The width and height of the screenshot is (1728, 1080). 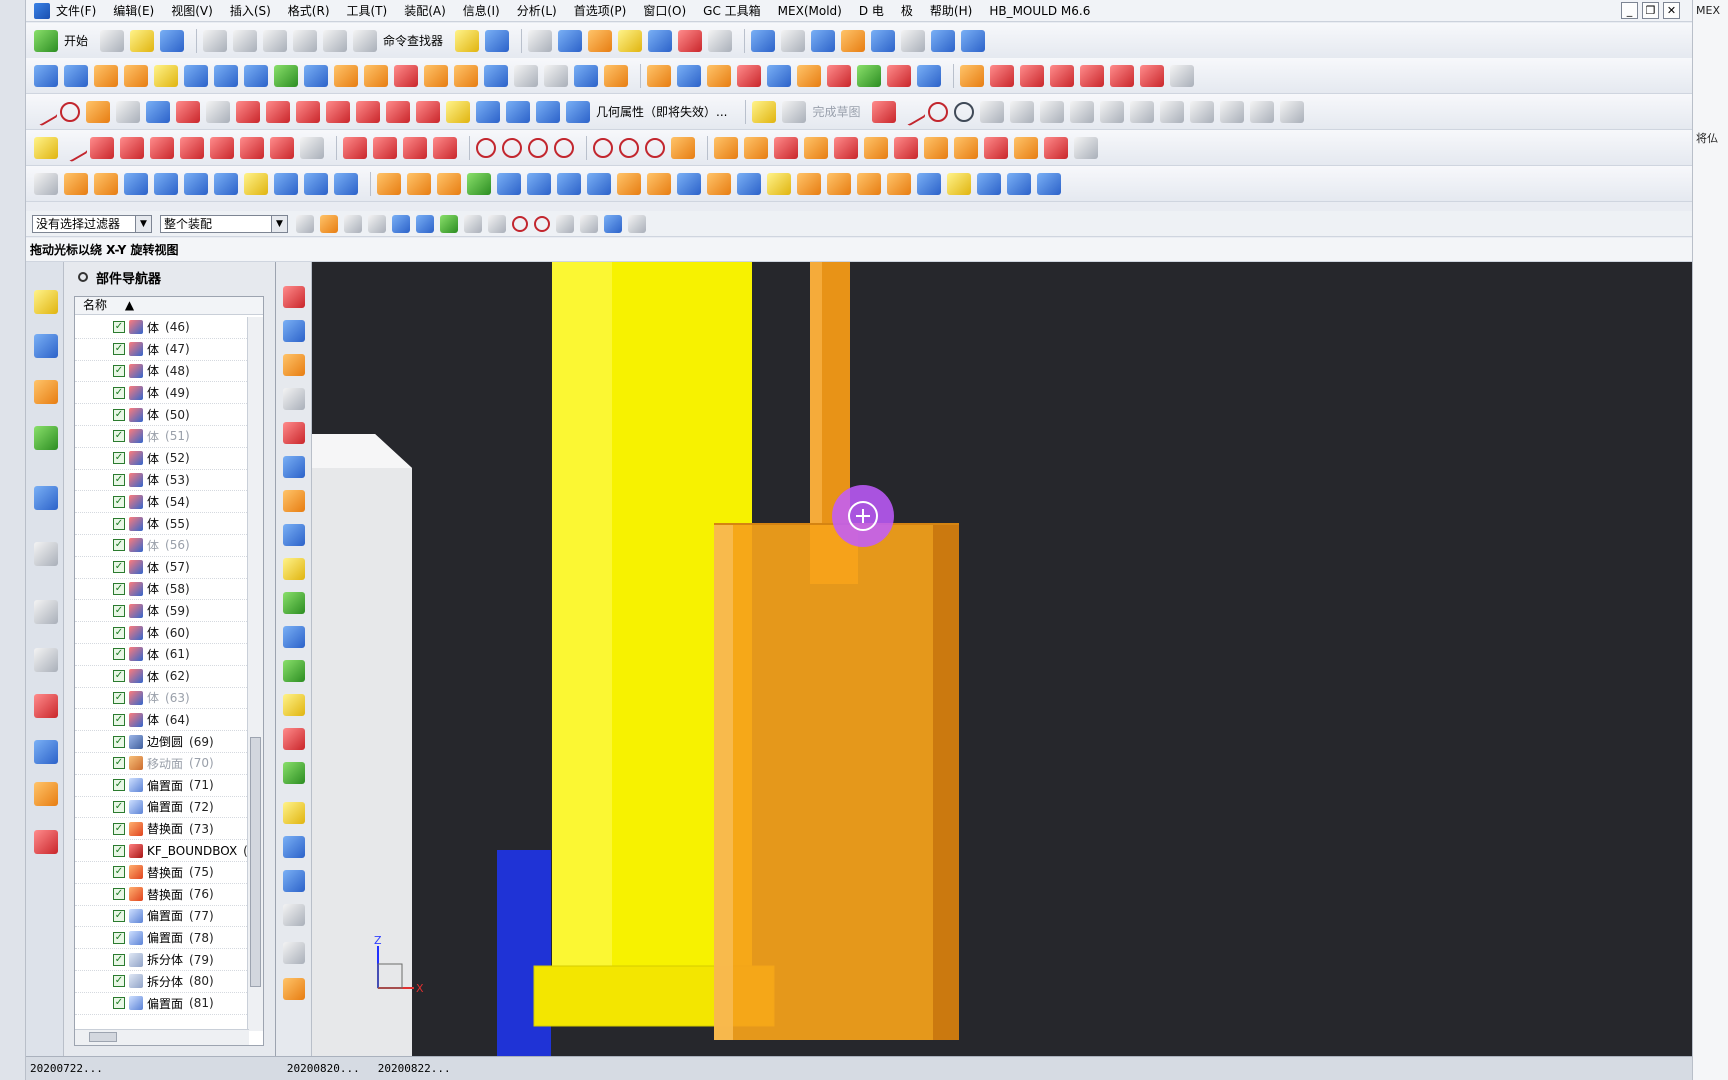 I want to click on select-body-icon, so click(x=425, y=223).